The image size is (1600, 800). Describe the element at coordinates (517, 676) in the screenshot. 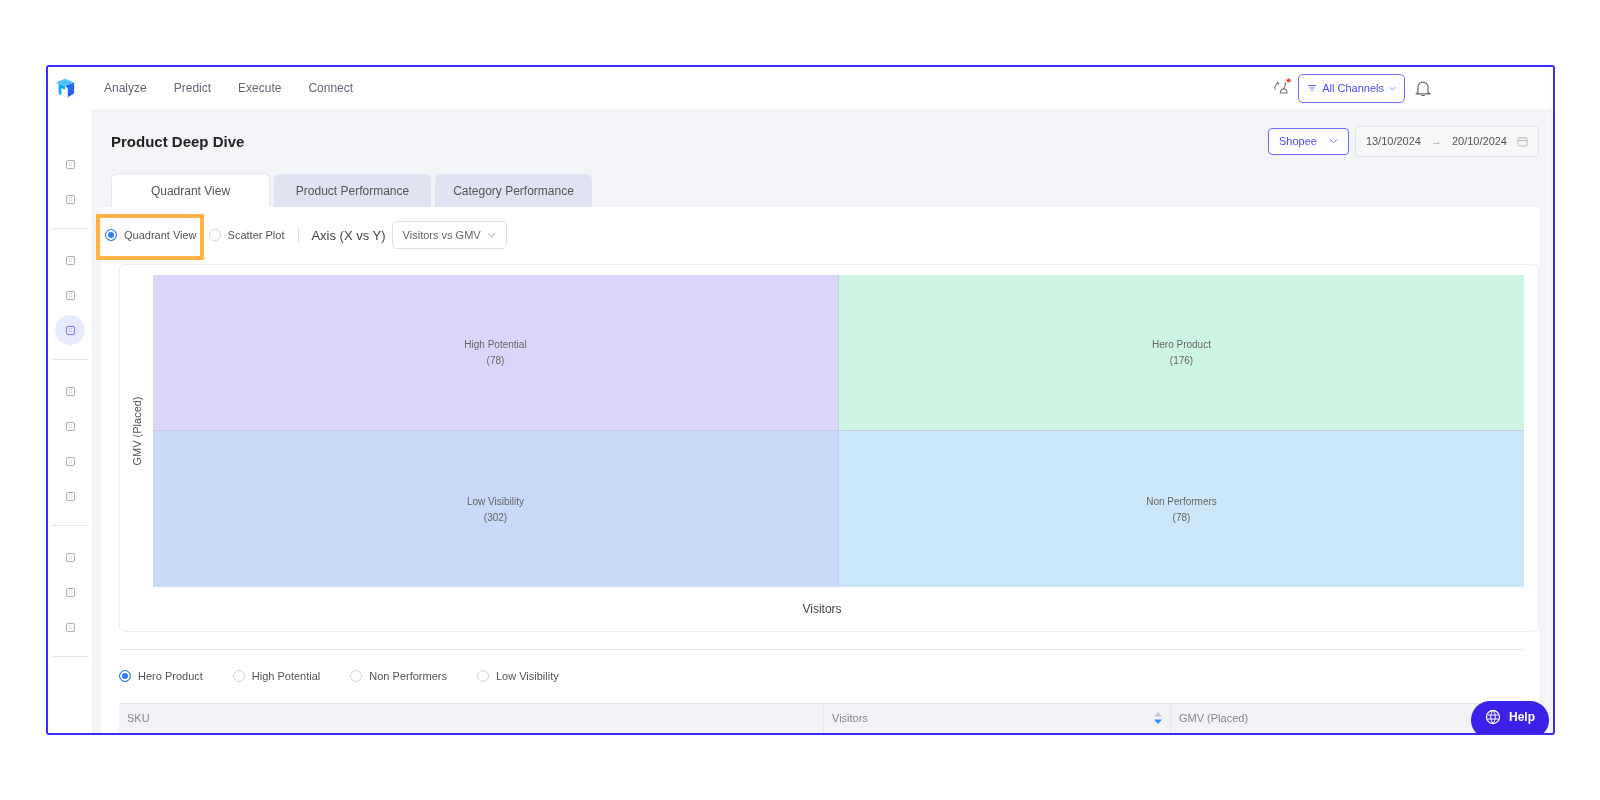

I see `segment-radio: Low Visibility` at that location.